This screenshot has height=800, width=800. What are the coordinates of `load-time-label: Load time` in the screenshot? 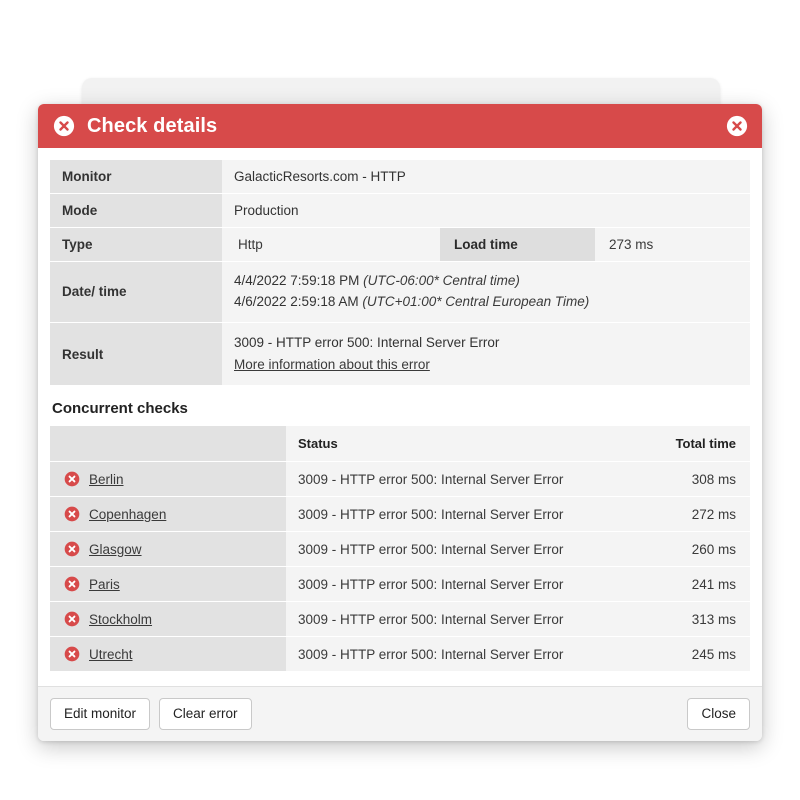 It's located at (517, 244).